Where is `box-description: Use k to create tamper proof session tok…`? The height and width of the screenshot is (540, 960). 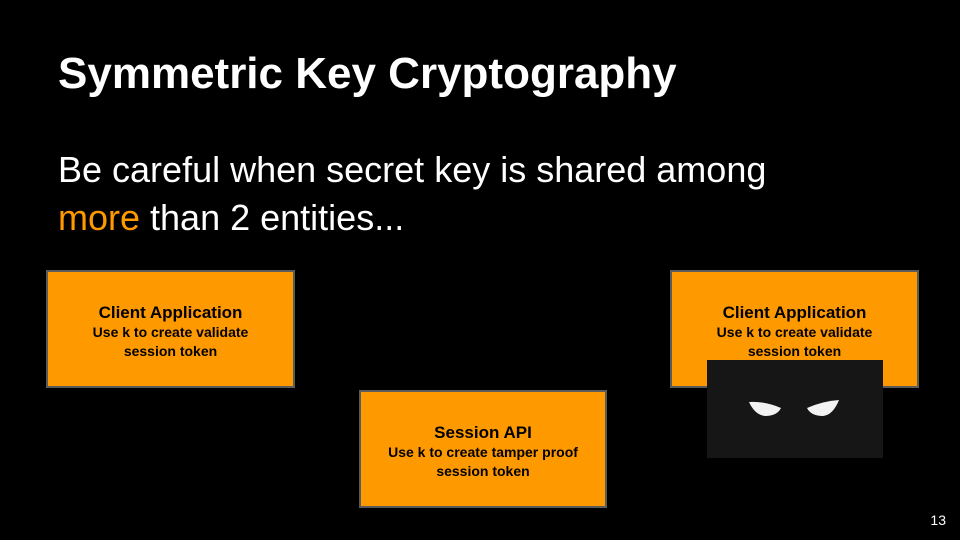 box-description: Use k to create tamper proof session tok… is located at coordinates (483, 461).